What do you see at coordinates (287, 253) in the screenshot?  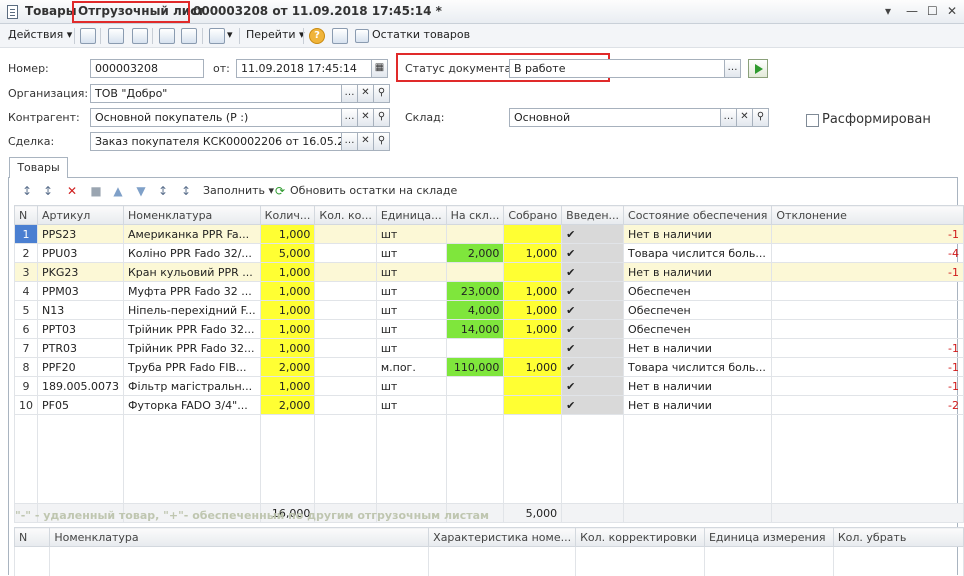 I see `cell-quantity: 5,000` at bounding box center [287, 253].